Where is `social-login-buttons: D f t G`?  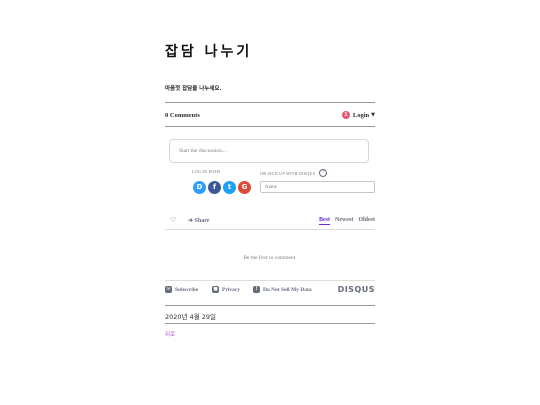
social-login-buttons: D f t G is located at coordinates (223, 187).